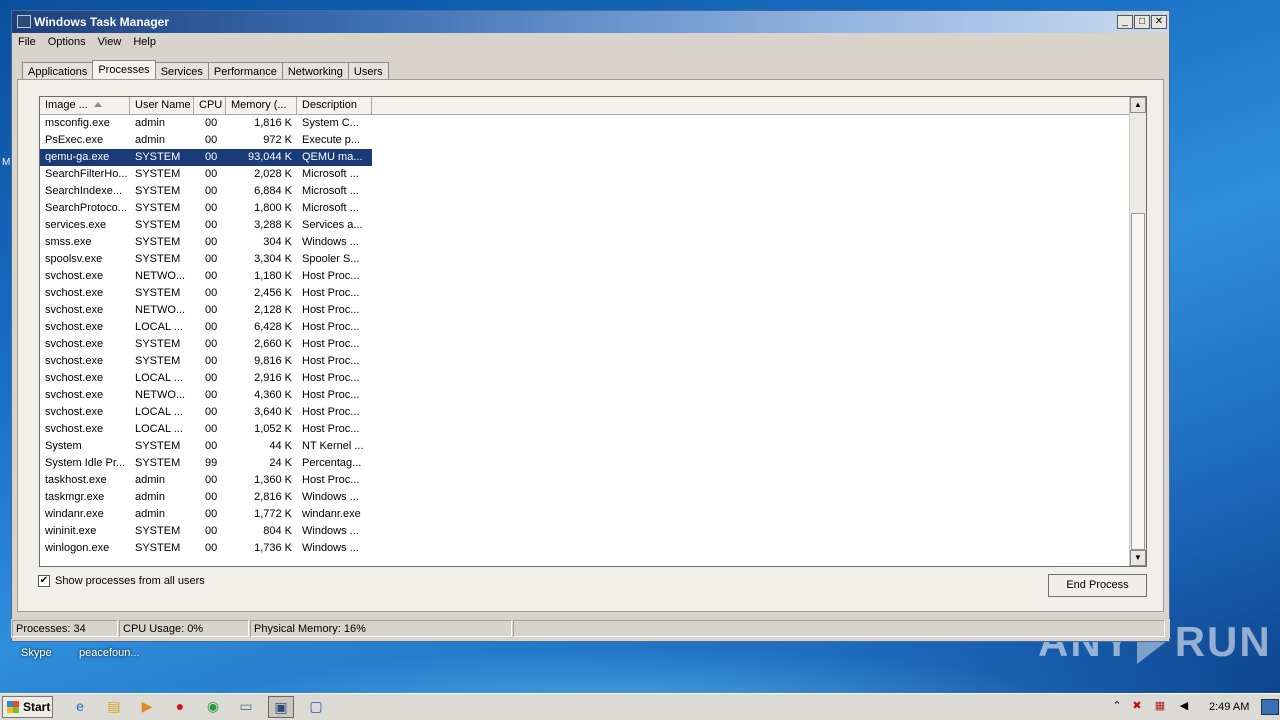 The image size is (1280, 720). I want to click on show-all-users-checkbox: ✔, so click(44, 581).